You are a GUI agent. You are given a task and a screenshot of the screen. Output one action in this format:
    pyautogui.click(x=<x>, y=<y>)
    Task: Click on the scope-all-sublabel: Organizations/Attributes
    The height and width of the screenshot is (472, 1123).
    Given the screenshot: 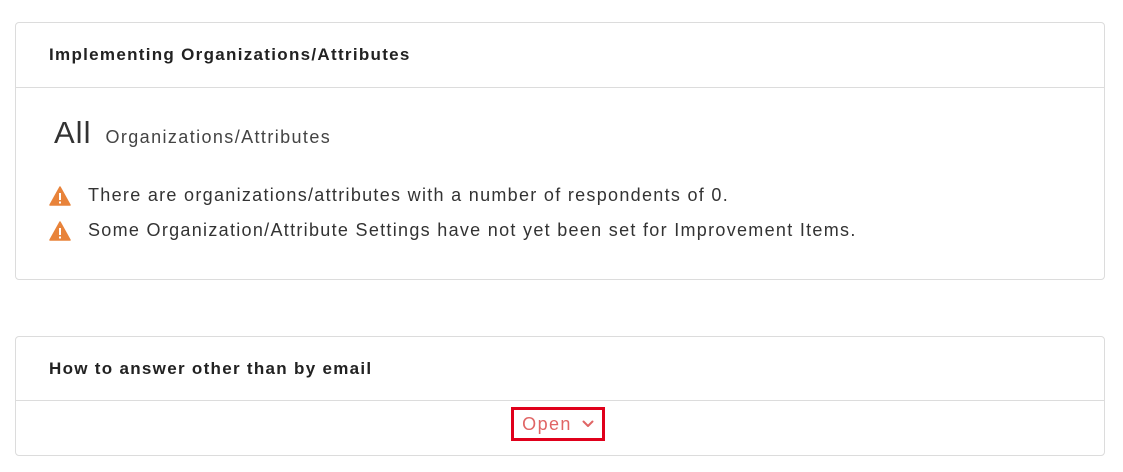 What is the action you would take?
    pyautogui.click(x=218, y=137)
    